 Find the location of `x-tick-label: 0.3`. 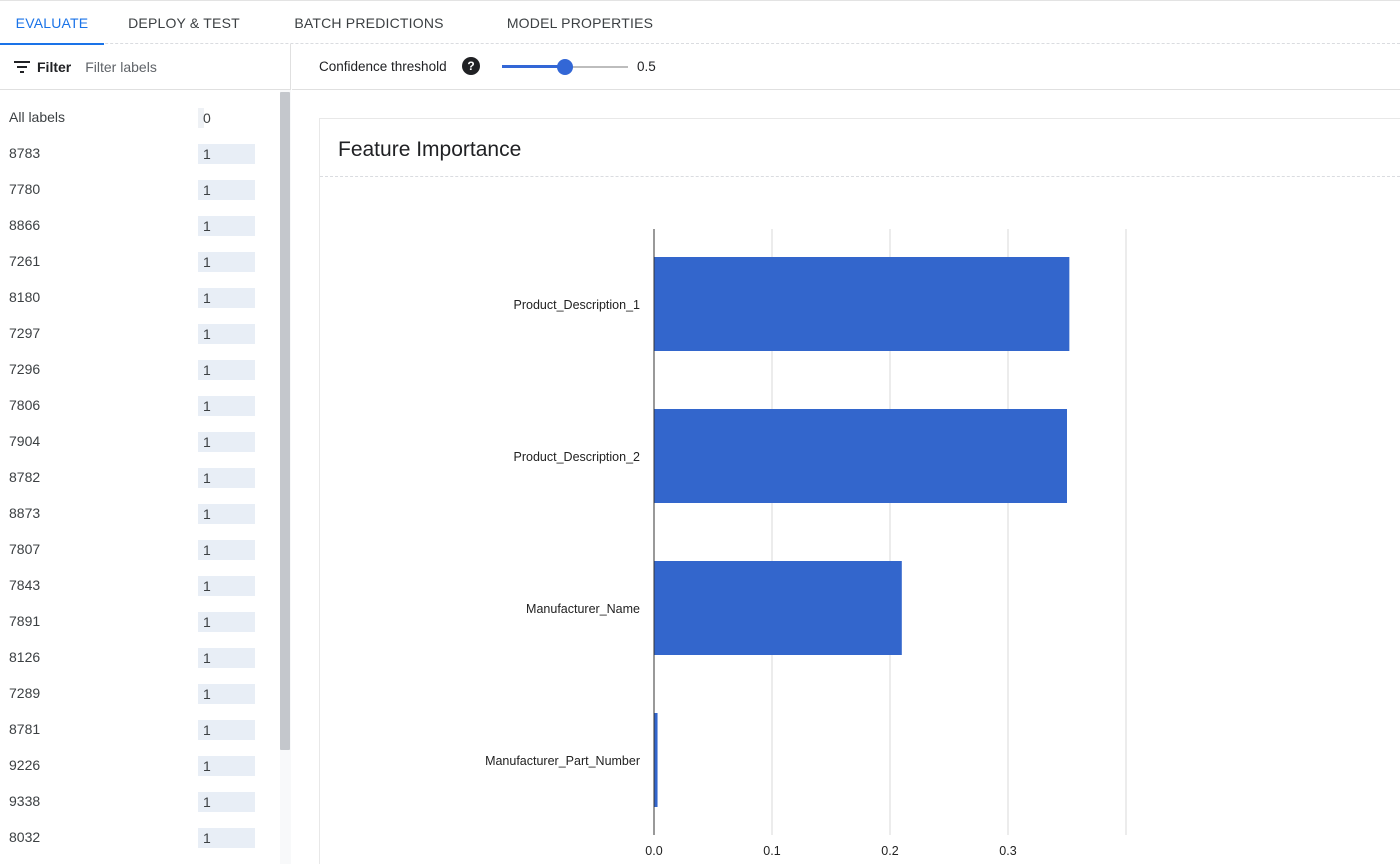

x-tick-label: 0.3 is located at coordinates (1007, 851).